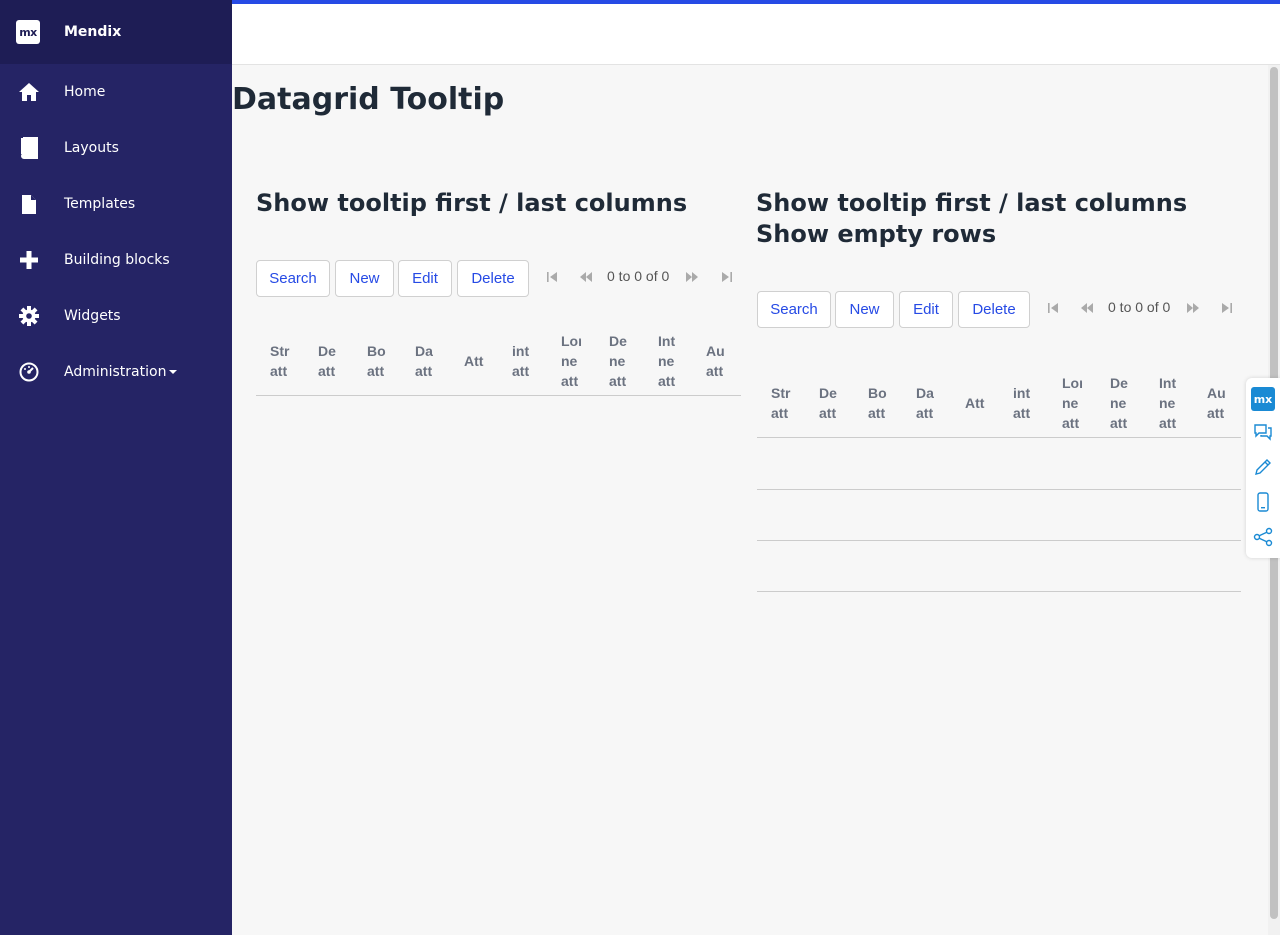  I want to click on gear-icon, so click(29, 316).